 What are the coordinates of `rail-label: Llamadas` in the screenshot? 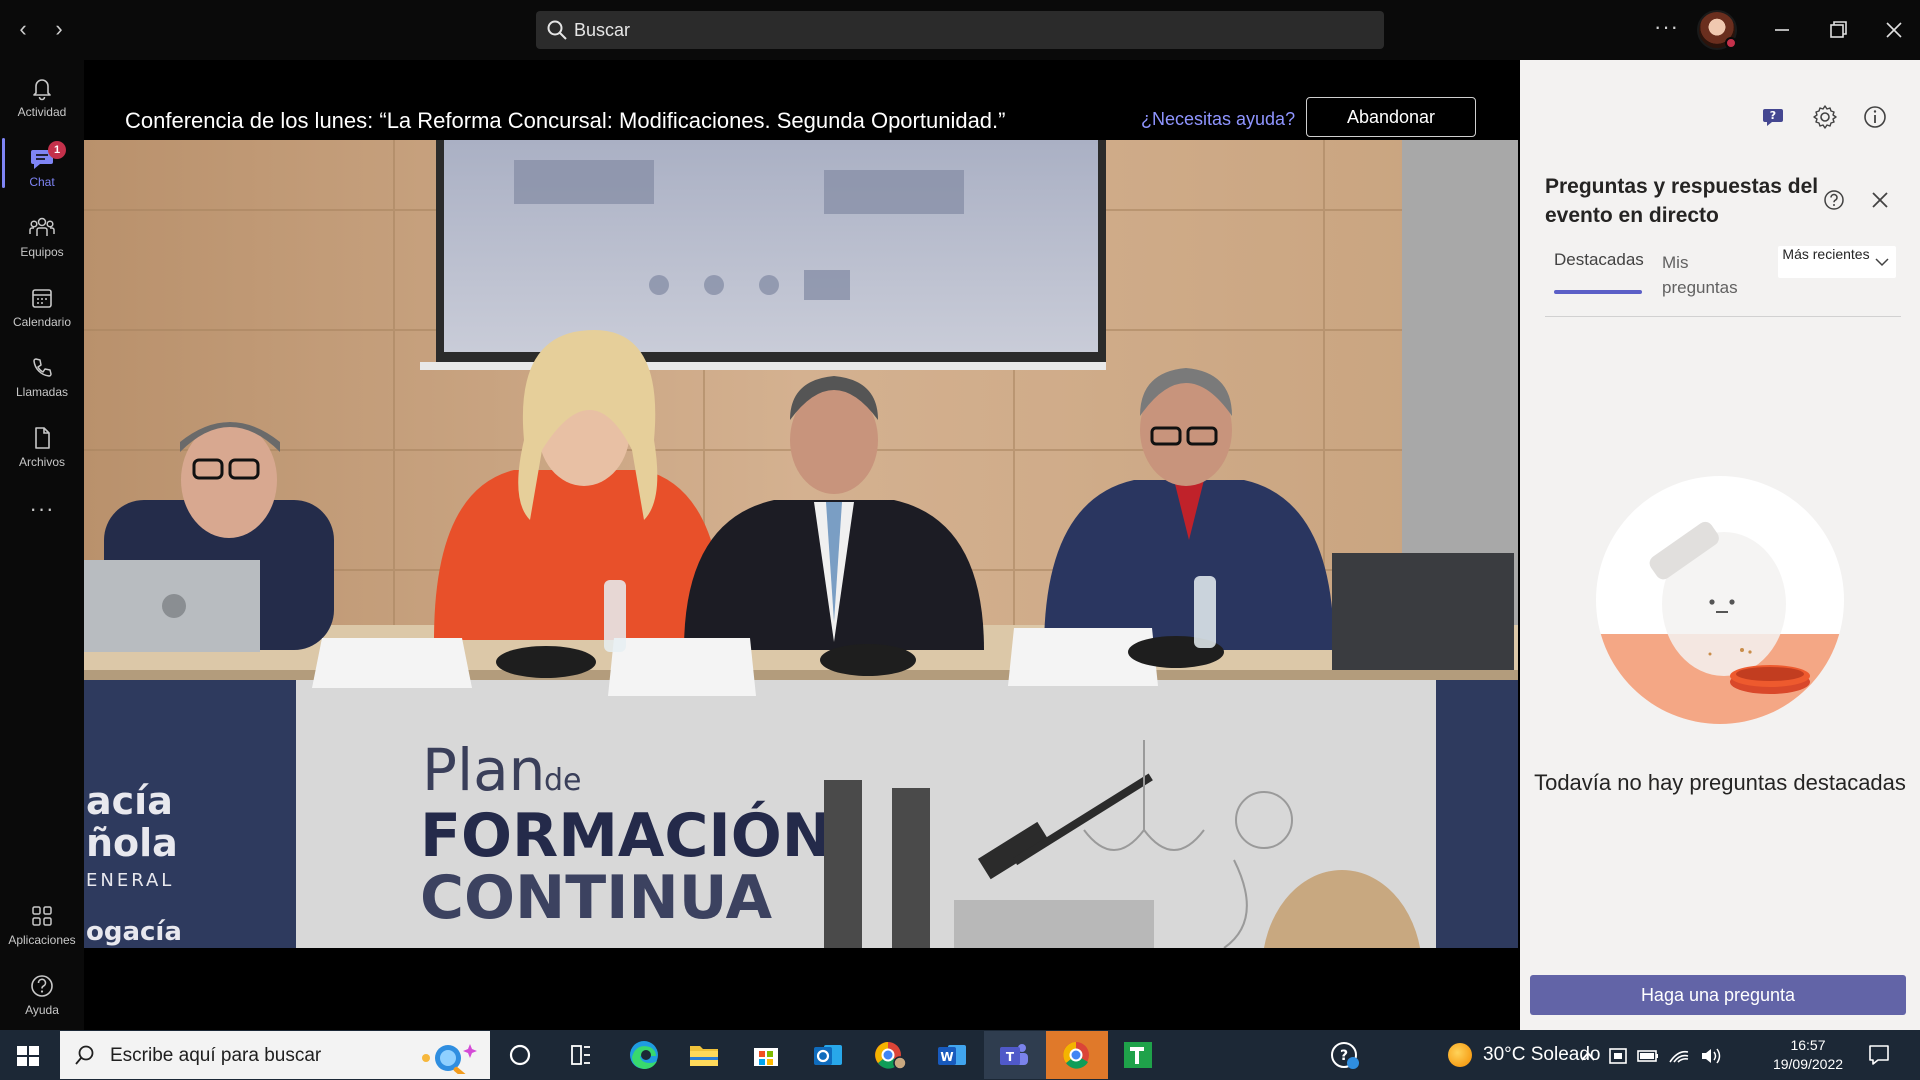 It's located at (42, 392).